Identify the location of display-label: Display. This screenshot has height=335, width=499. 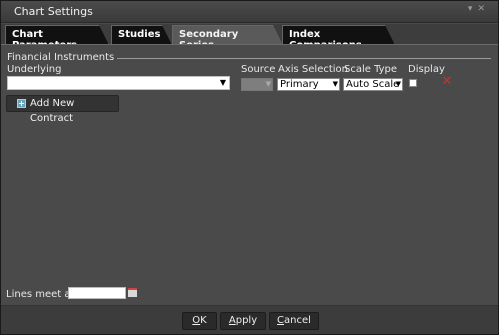
(426, 69).